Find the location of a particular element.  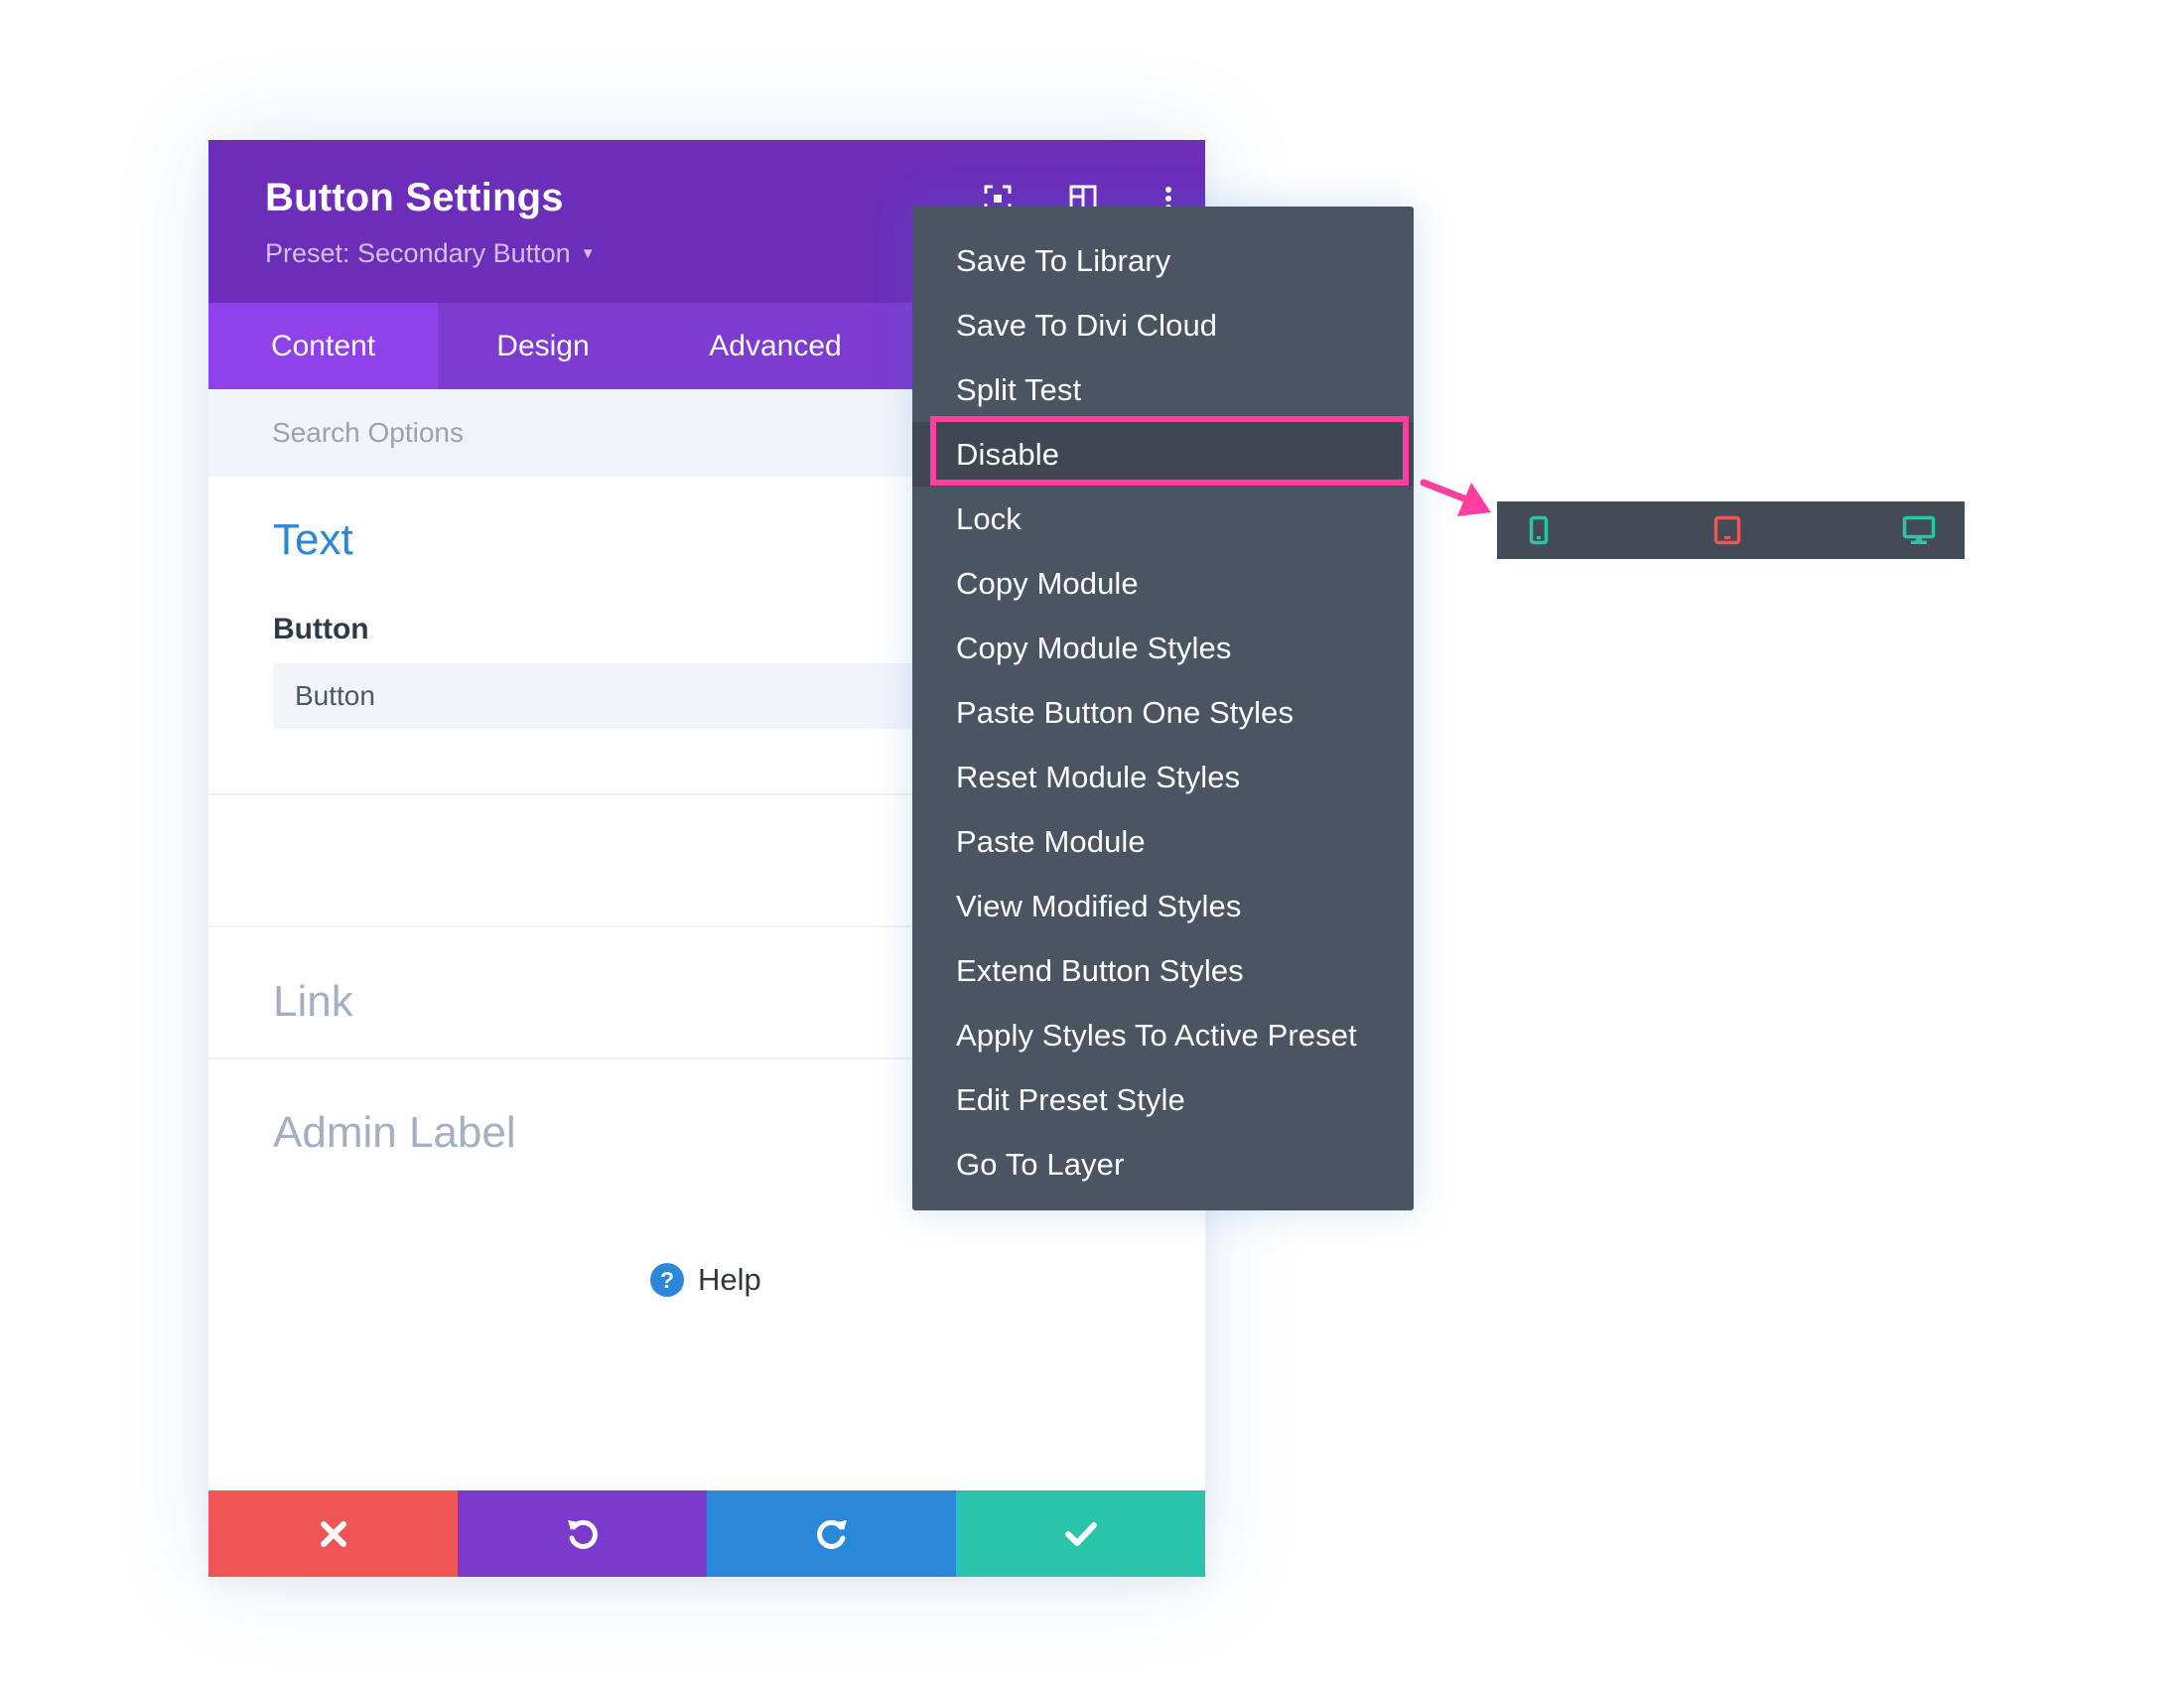

discard-button is located at coordinates (333, 1533).